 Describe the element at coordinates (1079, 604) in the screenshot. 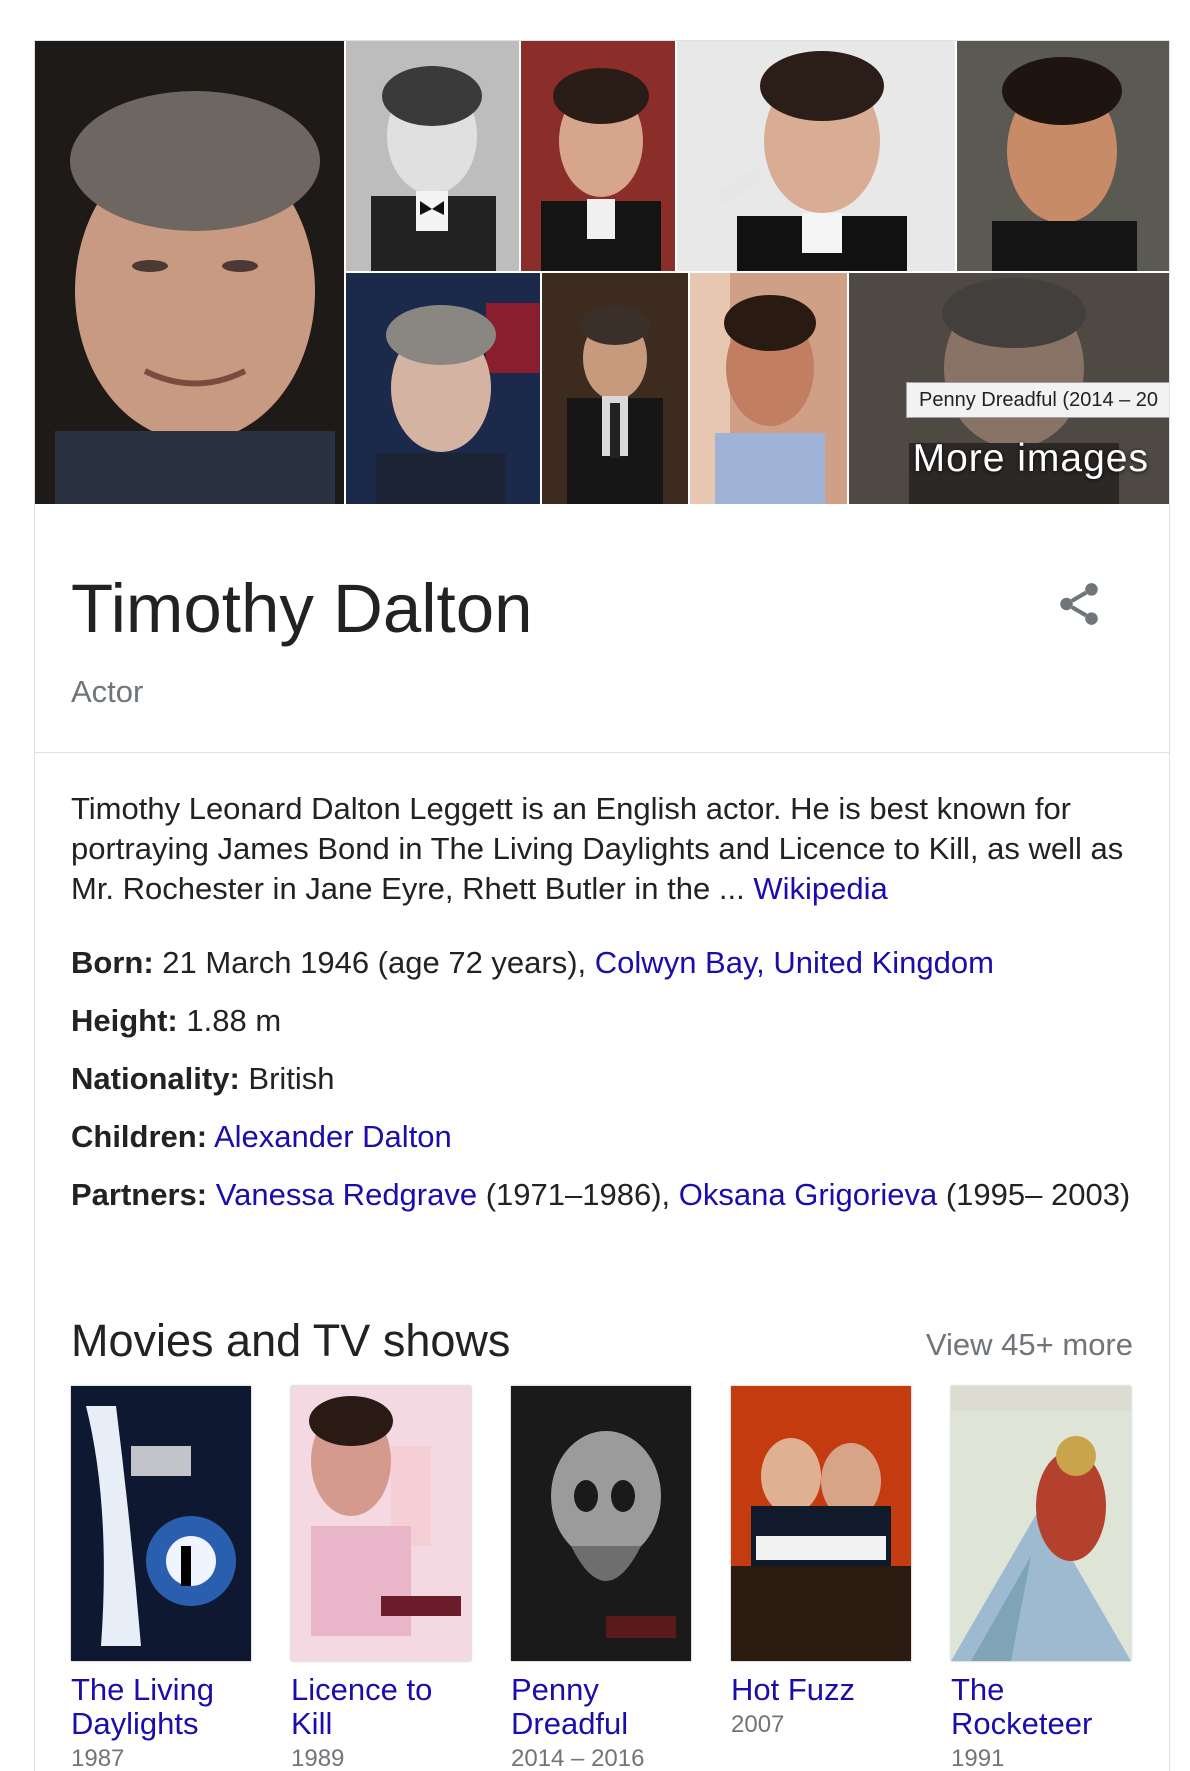

I see `share-icon` at that location.